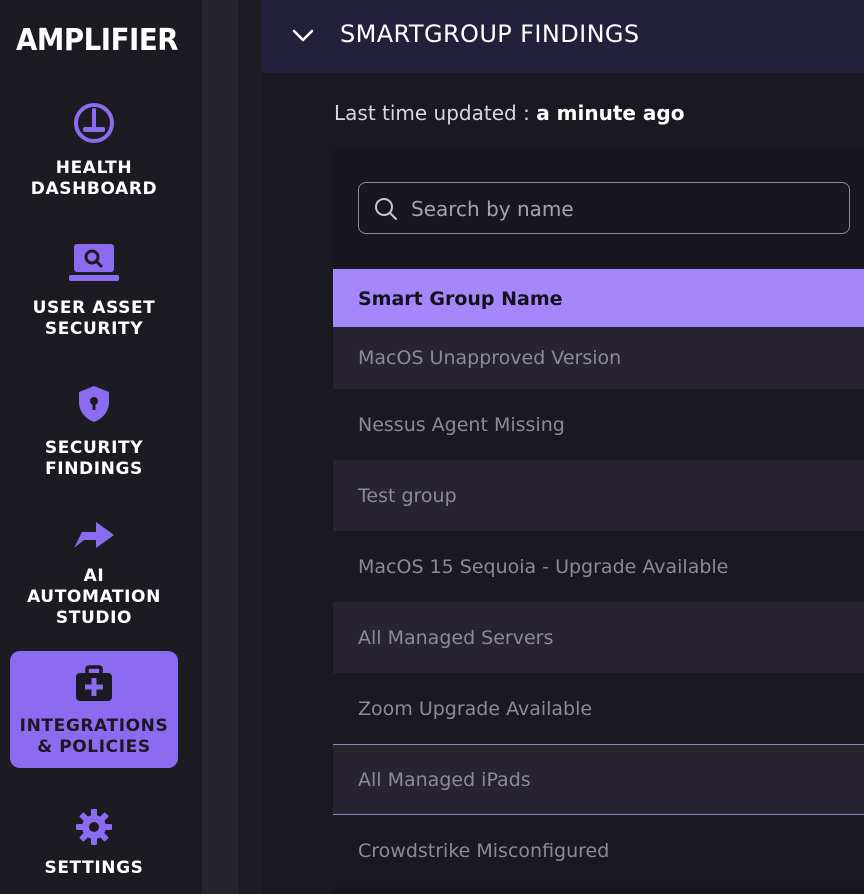 The height and width of the screenshot is (894, 864). I want to click on column-header-smart-group-name: Smart Group Name, so click(598, 299).